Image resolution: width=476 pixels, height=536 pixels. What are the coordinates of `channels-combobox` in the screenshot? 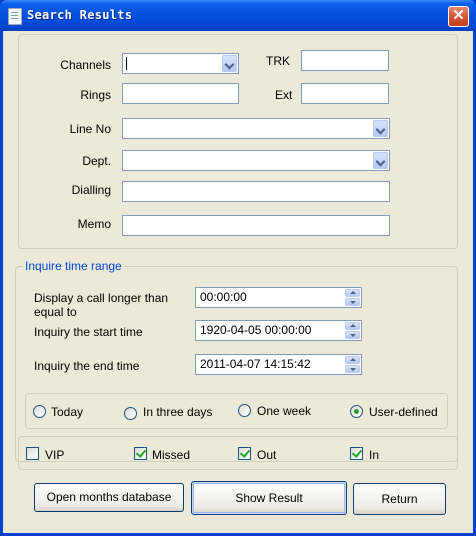 It's located at (180, 63).